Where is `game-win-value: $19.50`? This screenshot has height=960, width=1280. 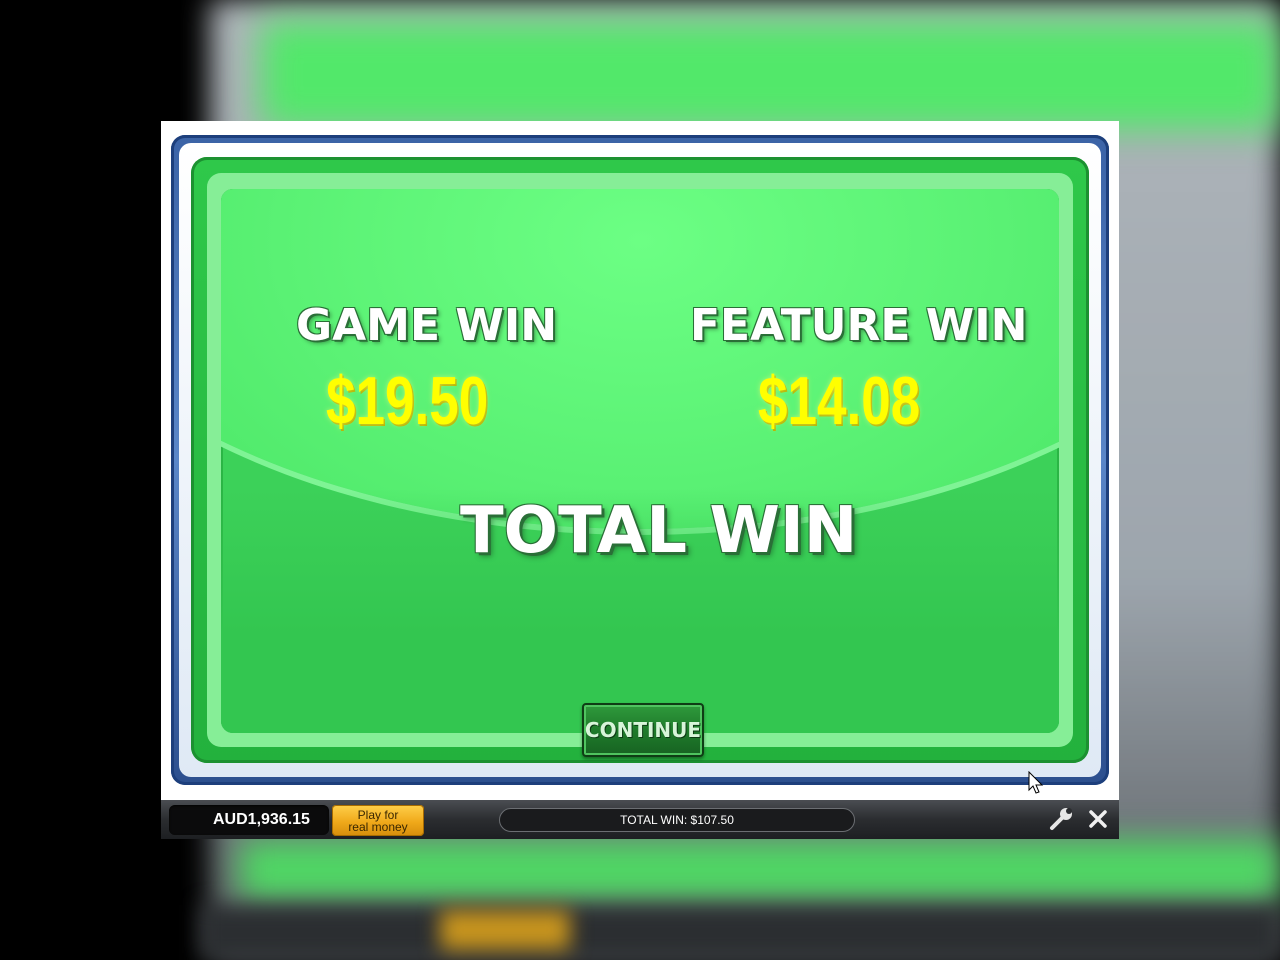
game-win-value: $19.50 is located at coordinates (407, 401).